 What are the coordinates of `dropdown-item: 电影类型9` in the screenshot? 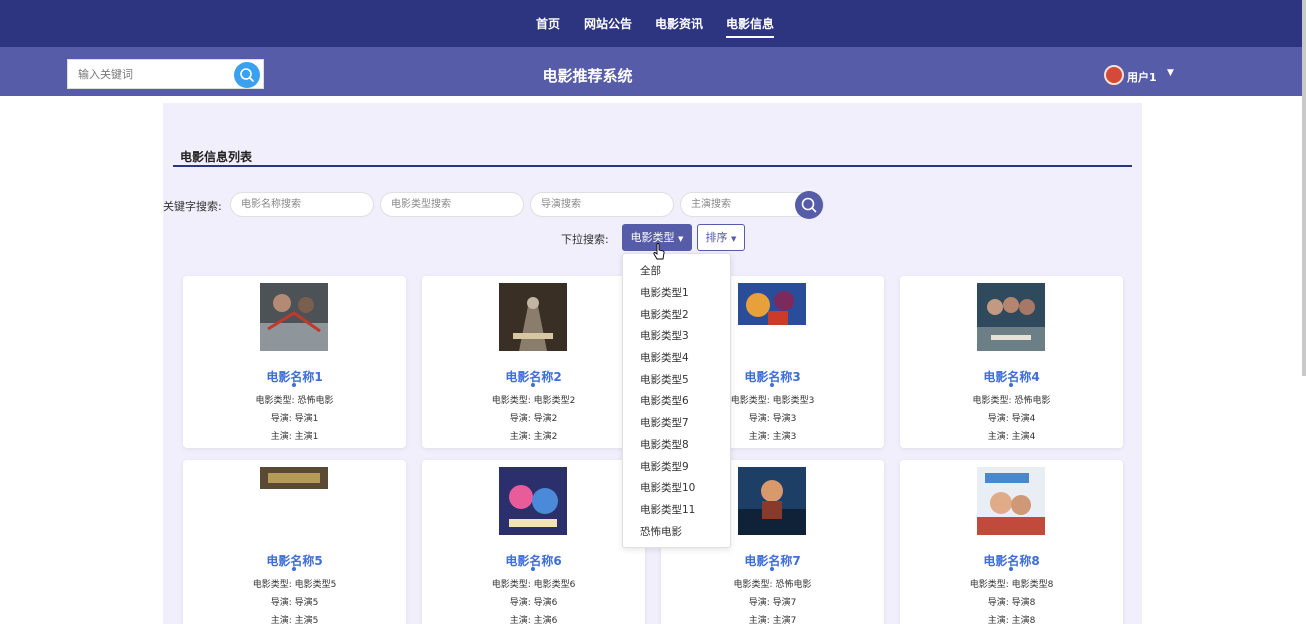 It's located at (664, 466).